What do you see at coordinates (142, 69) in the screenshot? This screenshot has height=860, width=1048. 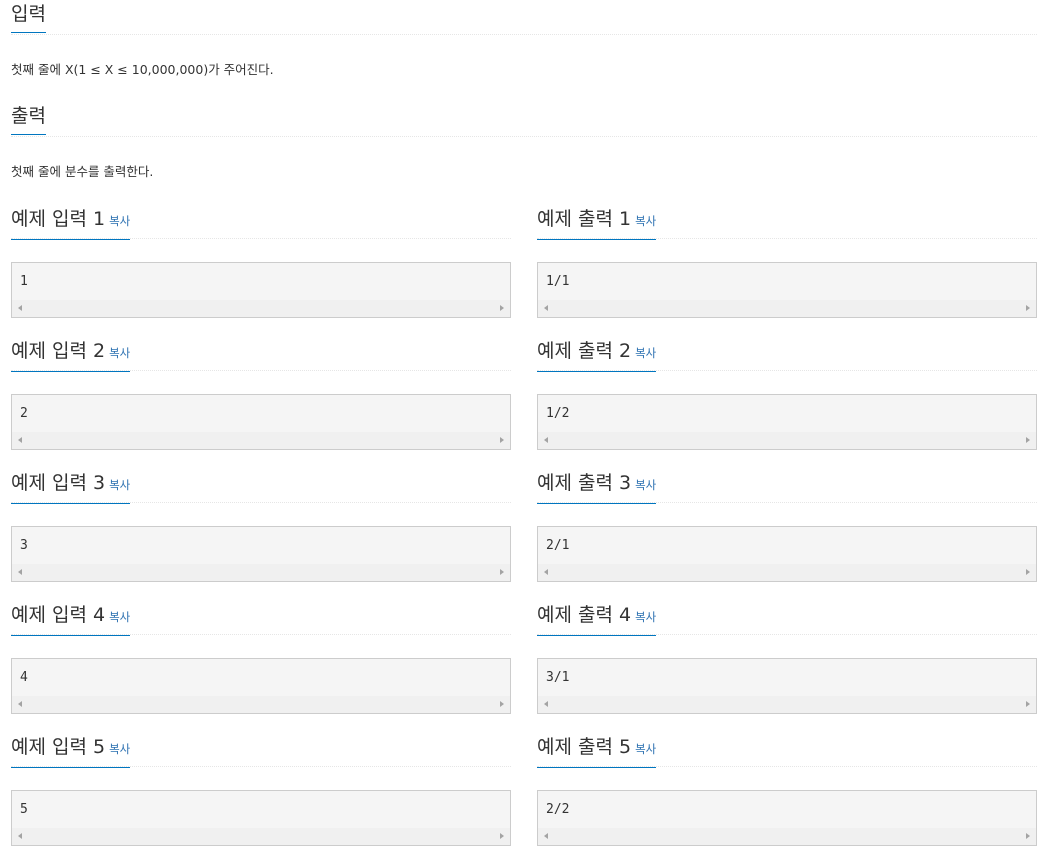 I see `input-description: 첫째 줄에 X(1 ≤ X ≤ 10,000,000)가 주어진다.` at bounding box center [142, 69].